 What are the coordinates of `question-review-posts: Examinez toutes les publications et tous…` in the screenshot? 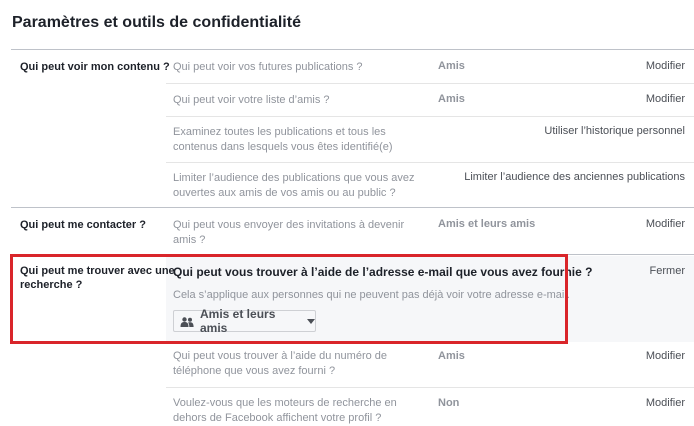 It's located at (283, 140).